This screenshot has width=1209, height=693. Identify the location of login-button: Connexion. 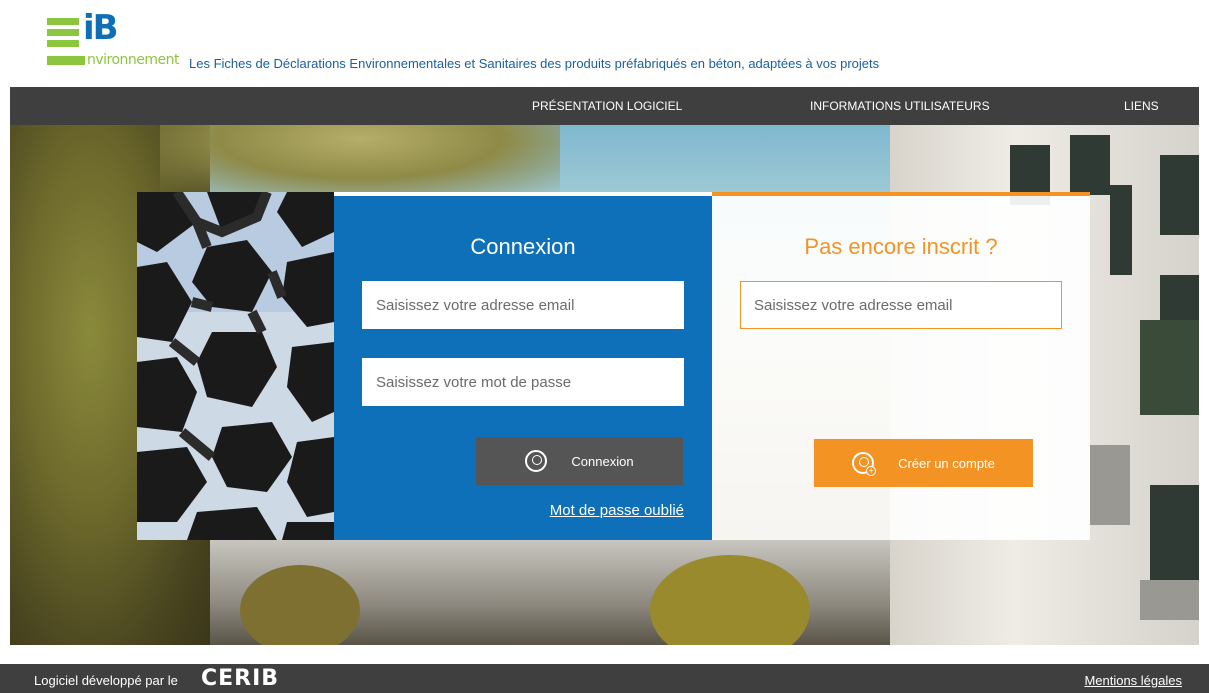
(579, 461).